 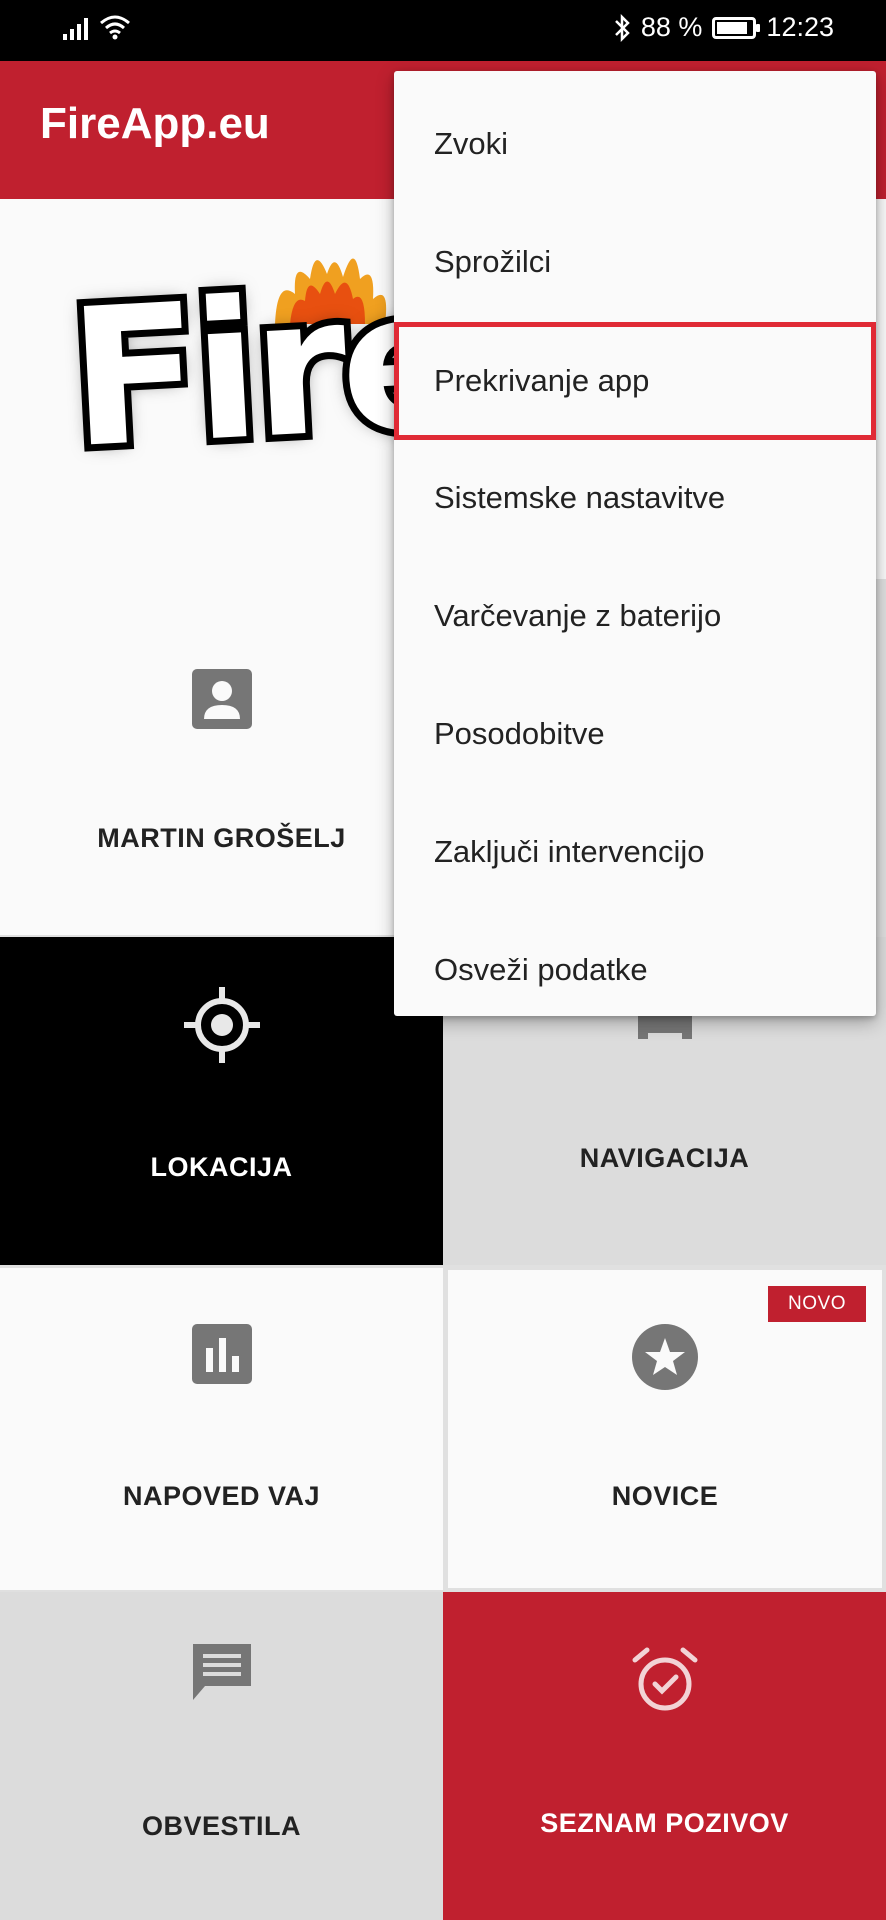 I want to click on menu-item-system-settings: Sistemske nastavitve, so click(x=635, y=498).